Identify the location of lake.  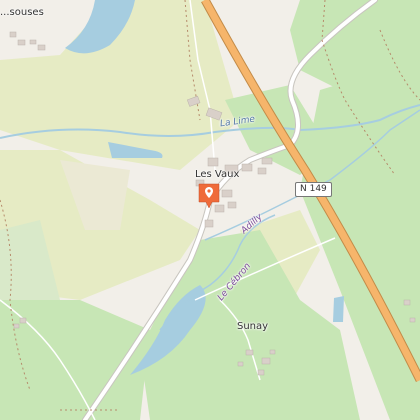
(338, 309).